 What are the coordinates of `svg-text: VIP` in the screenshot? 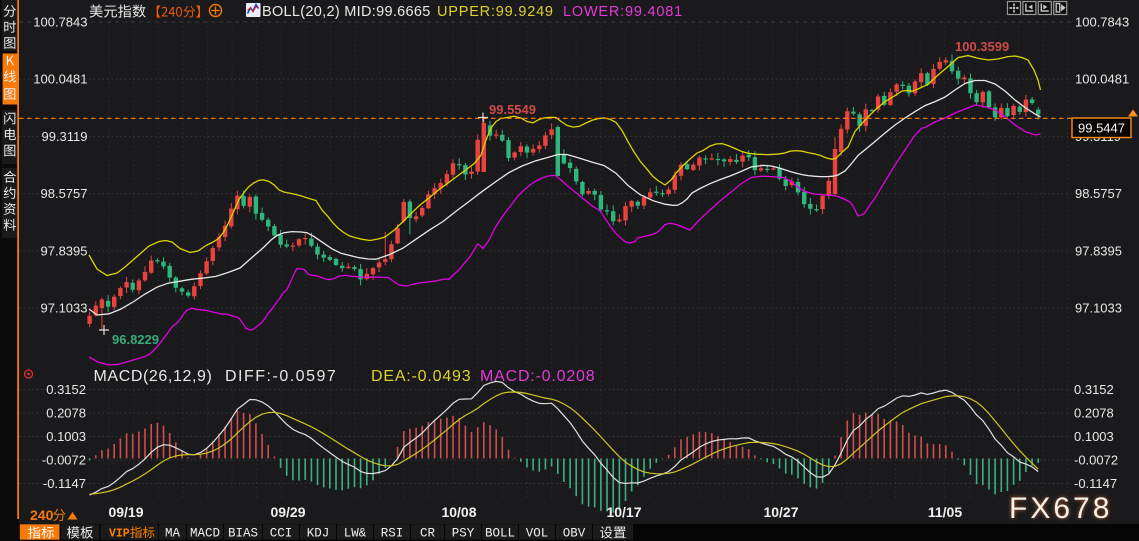 It's located at (119, 534).